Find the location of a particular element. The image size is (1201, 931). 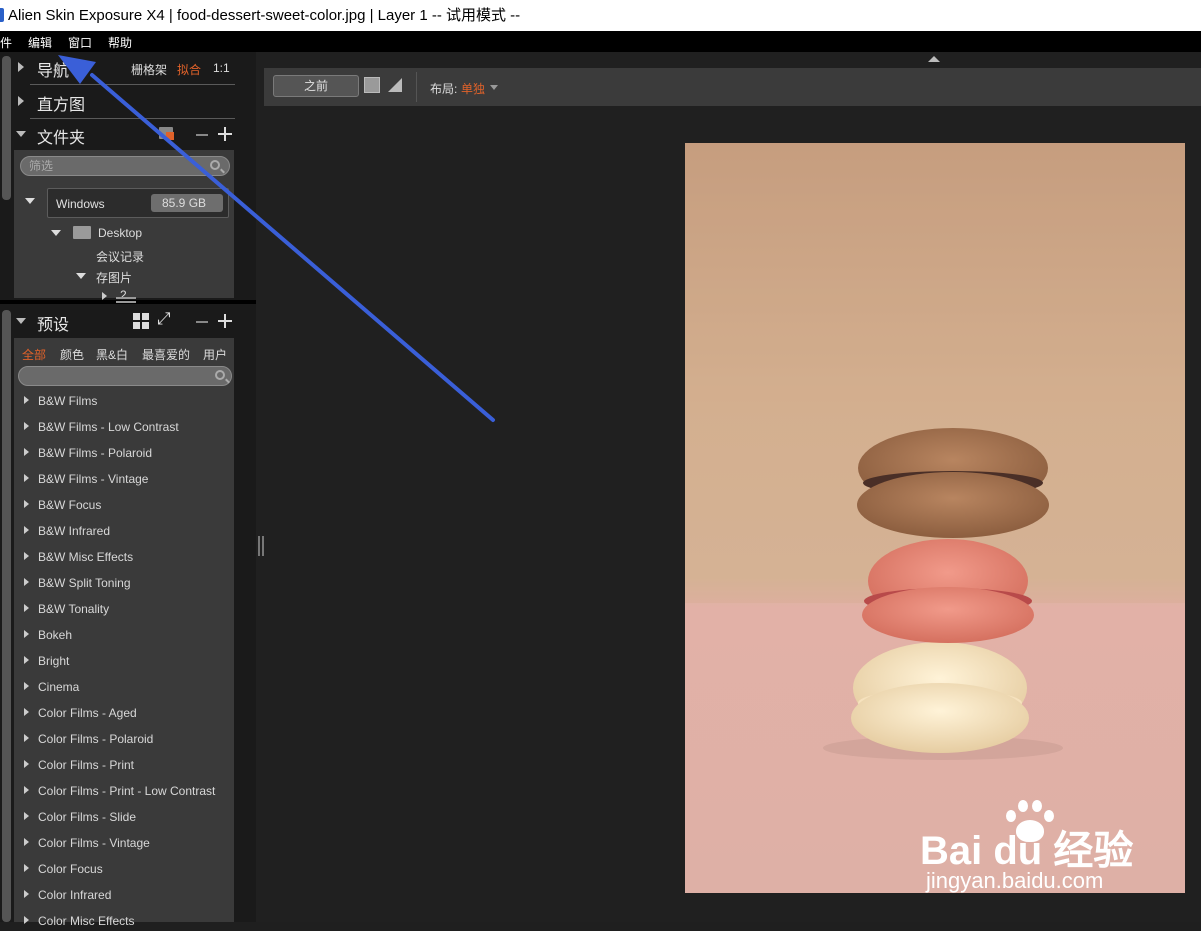

annotation-arrow-overlay is located at coordinates (276, 238).